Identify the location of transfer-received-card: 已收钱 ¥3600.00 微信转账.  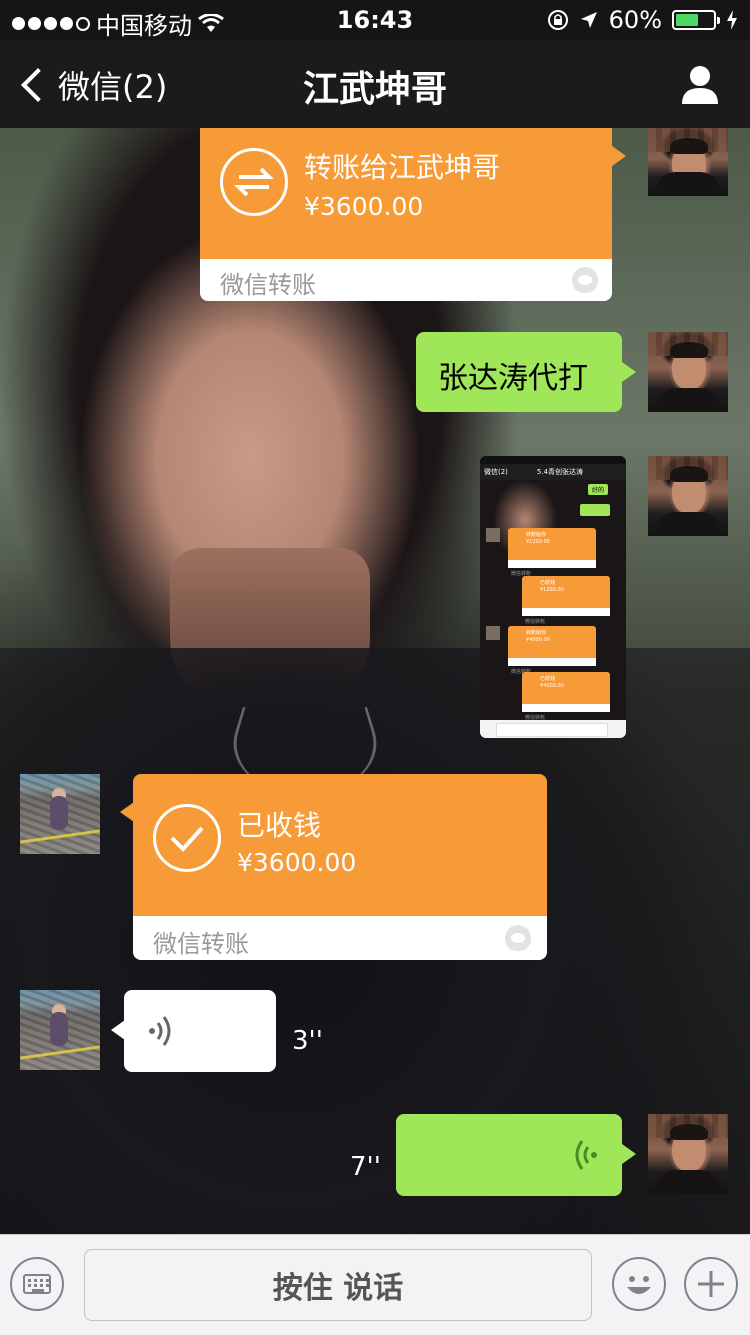
(340, 867).